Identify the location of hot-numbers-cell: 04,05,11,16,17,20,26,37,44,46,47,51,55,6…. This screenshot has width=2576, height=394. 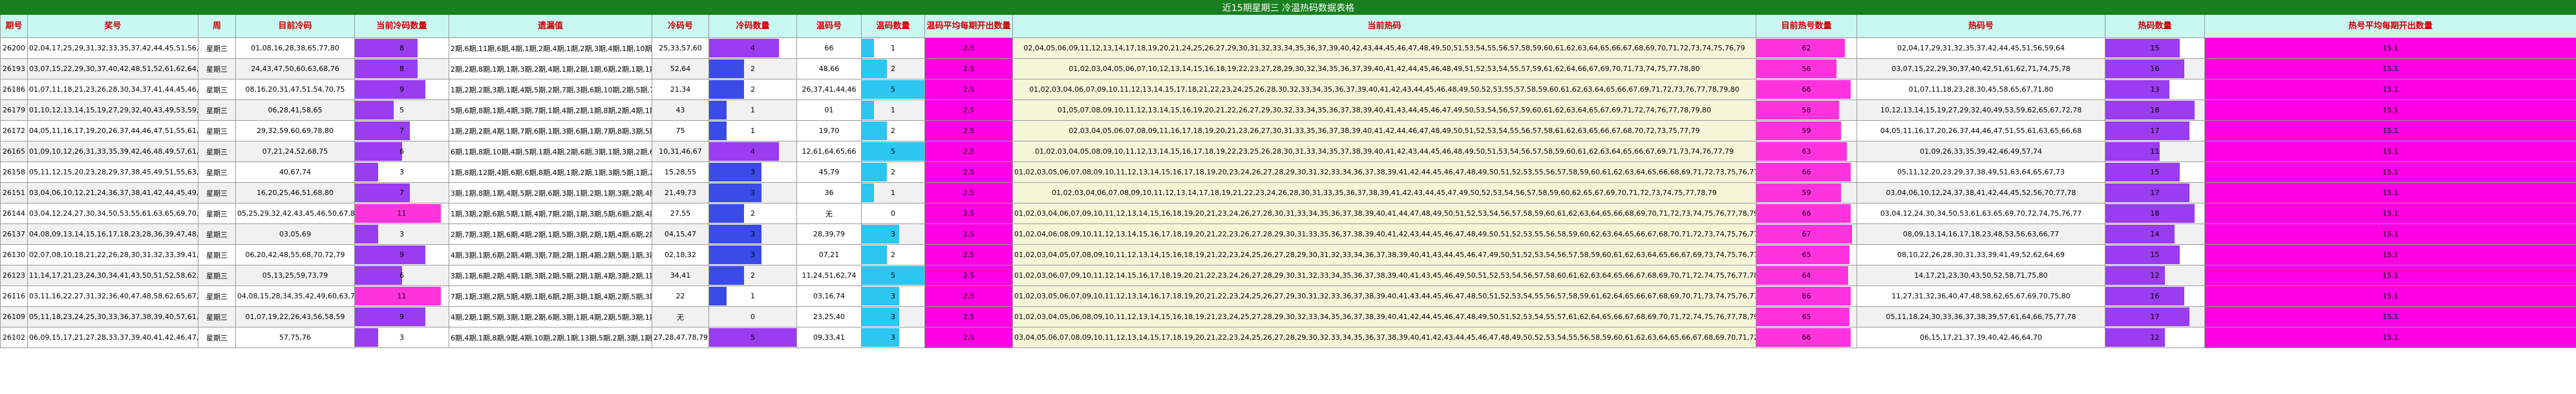
(1981, 130).